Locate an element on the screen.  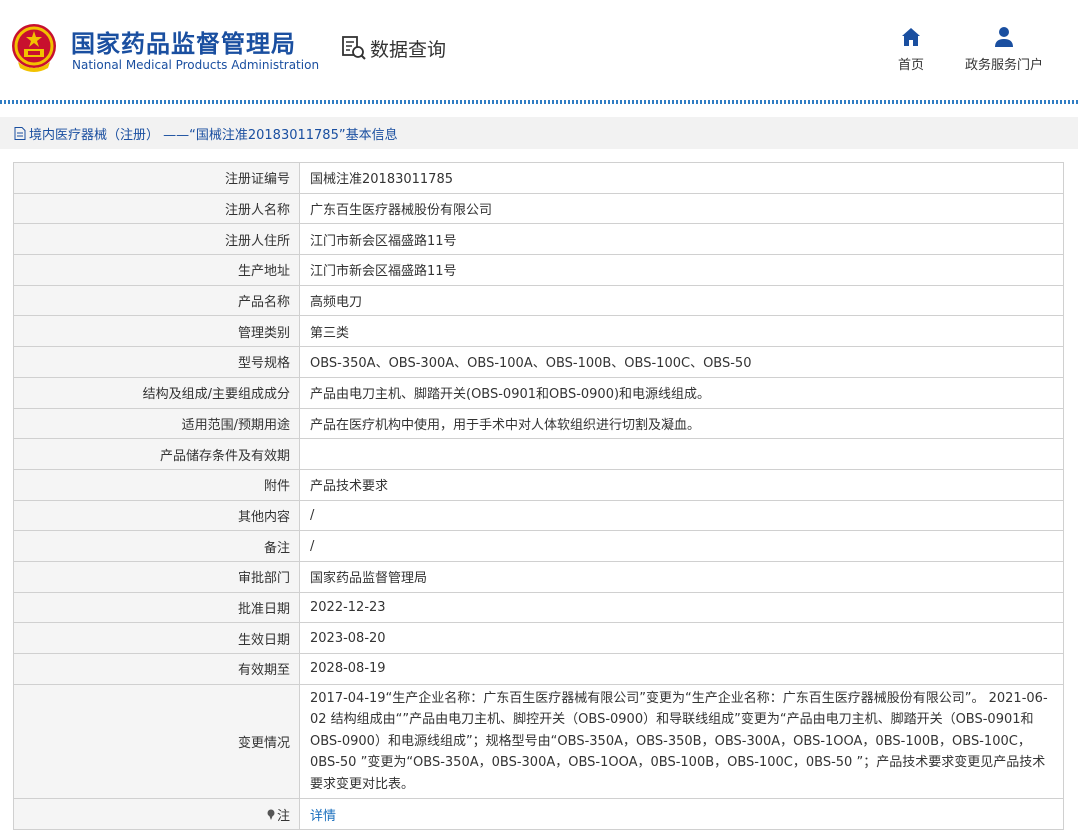
row-value is located at coordinates (681, 454).